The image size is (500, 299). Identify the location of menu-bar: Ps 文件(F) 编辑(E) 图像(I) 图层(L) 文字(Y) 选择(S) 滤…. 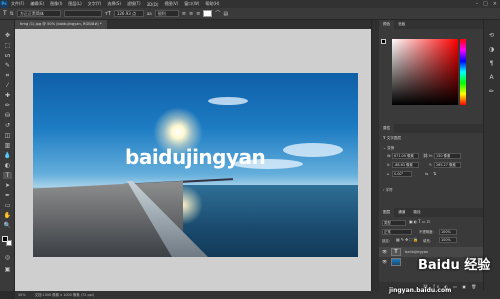
(250, 4).